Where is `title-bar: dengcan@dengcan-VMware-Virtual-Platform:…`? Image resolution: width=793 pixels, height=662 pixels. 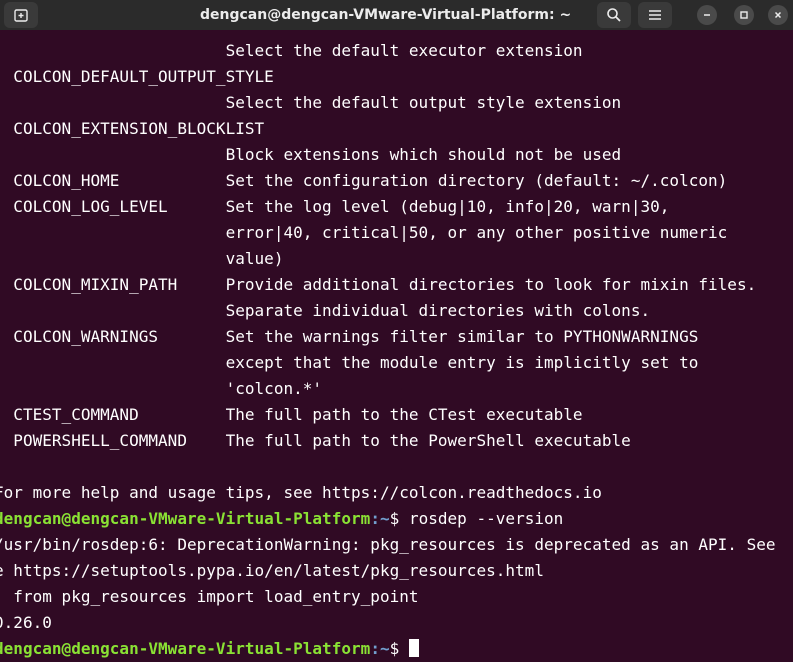 title-bar: dengcan@dengcan-VMware-Virtual-Platform:… is located at coordinates (396, 15).